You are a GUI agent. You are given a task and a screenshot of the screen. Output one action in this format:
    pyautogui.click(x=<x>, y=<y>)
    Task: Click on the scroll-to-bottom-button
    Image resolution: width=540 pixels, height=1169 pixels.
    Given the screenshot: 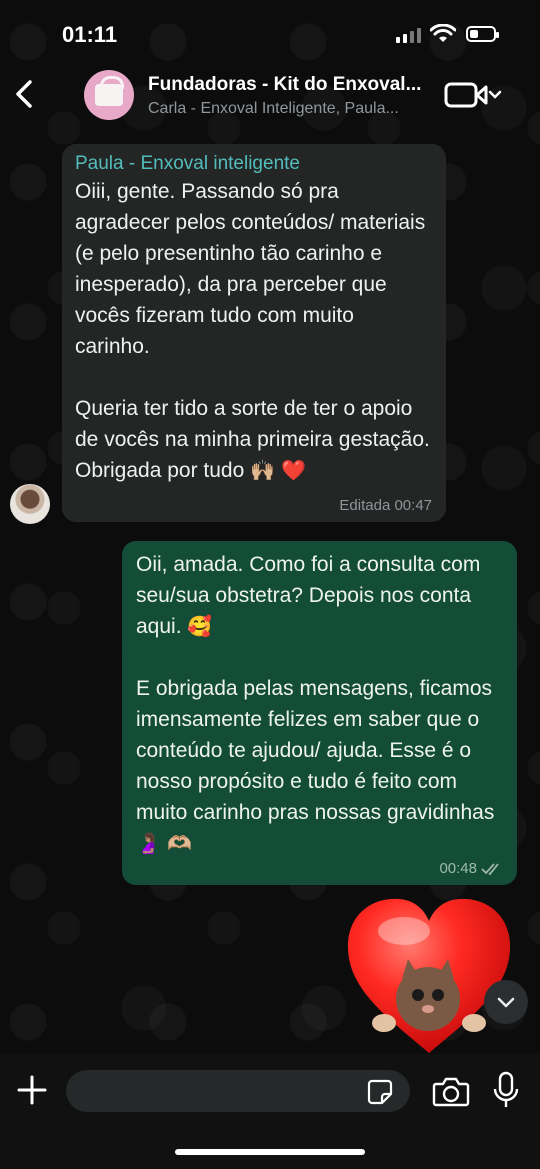 What is the action you would take?
    pyautogui.click(x=506, y=1002)
    